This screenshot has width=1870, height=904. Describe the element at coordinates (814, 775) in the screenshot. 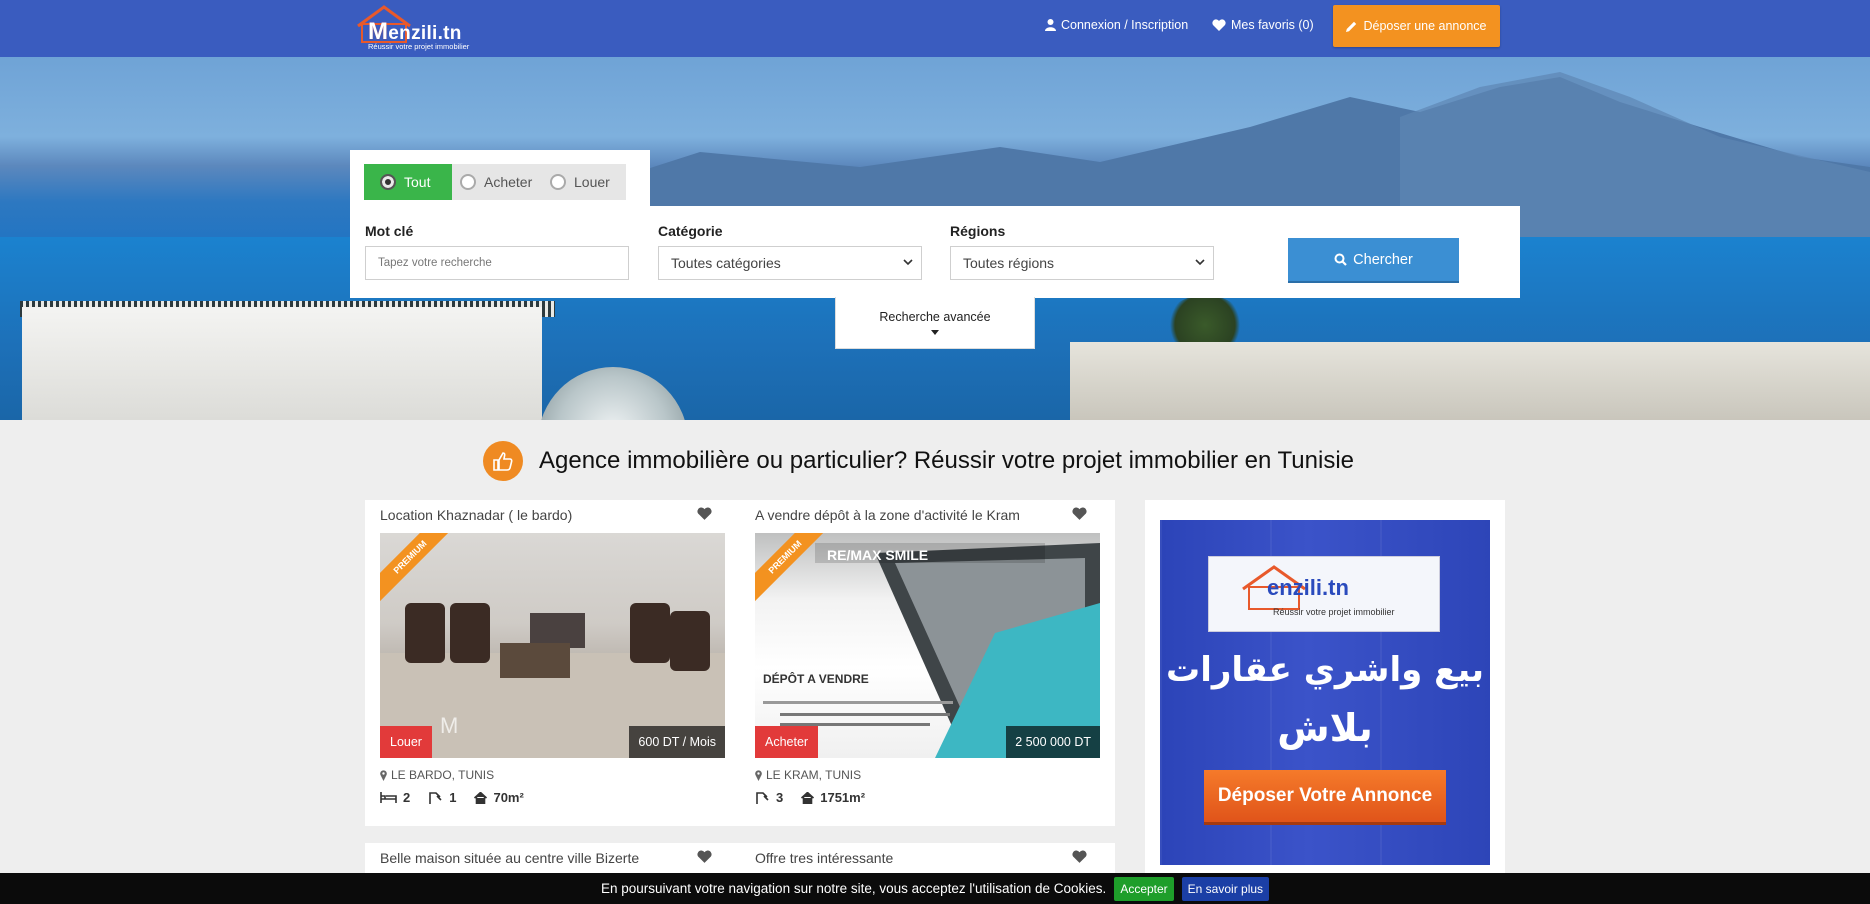

I see `listing-location-text: LE KRAM, TUNIS` at that location.